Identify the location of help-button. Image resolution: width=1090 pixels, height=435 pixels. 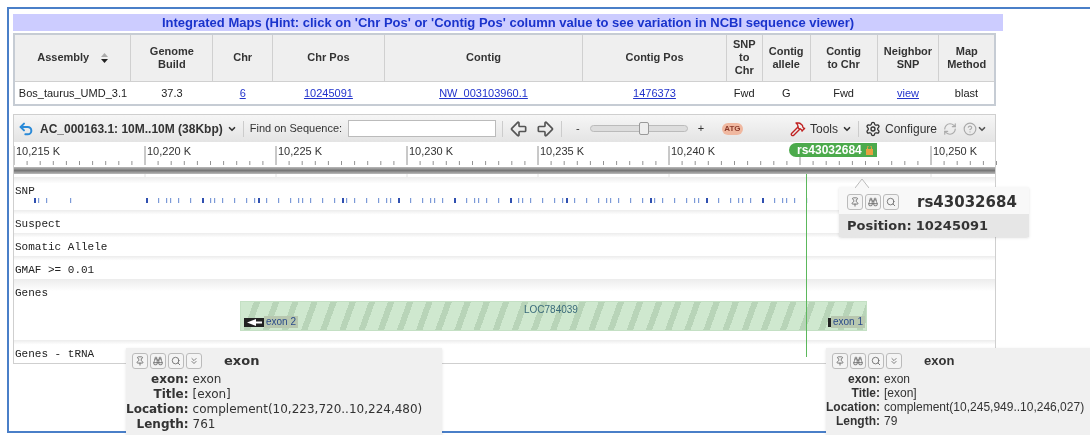
(975, 128).